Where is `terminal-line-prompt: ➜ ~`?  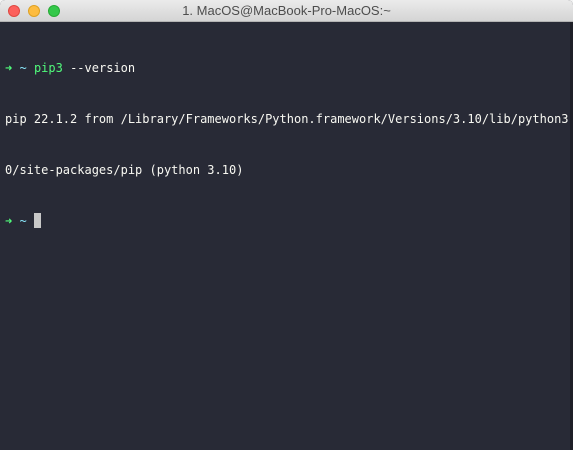 terminal-line-prompt: ➜ ~ is located at coordinates (286, 221).